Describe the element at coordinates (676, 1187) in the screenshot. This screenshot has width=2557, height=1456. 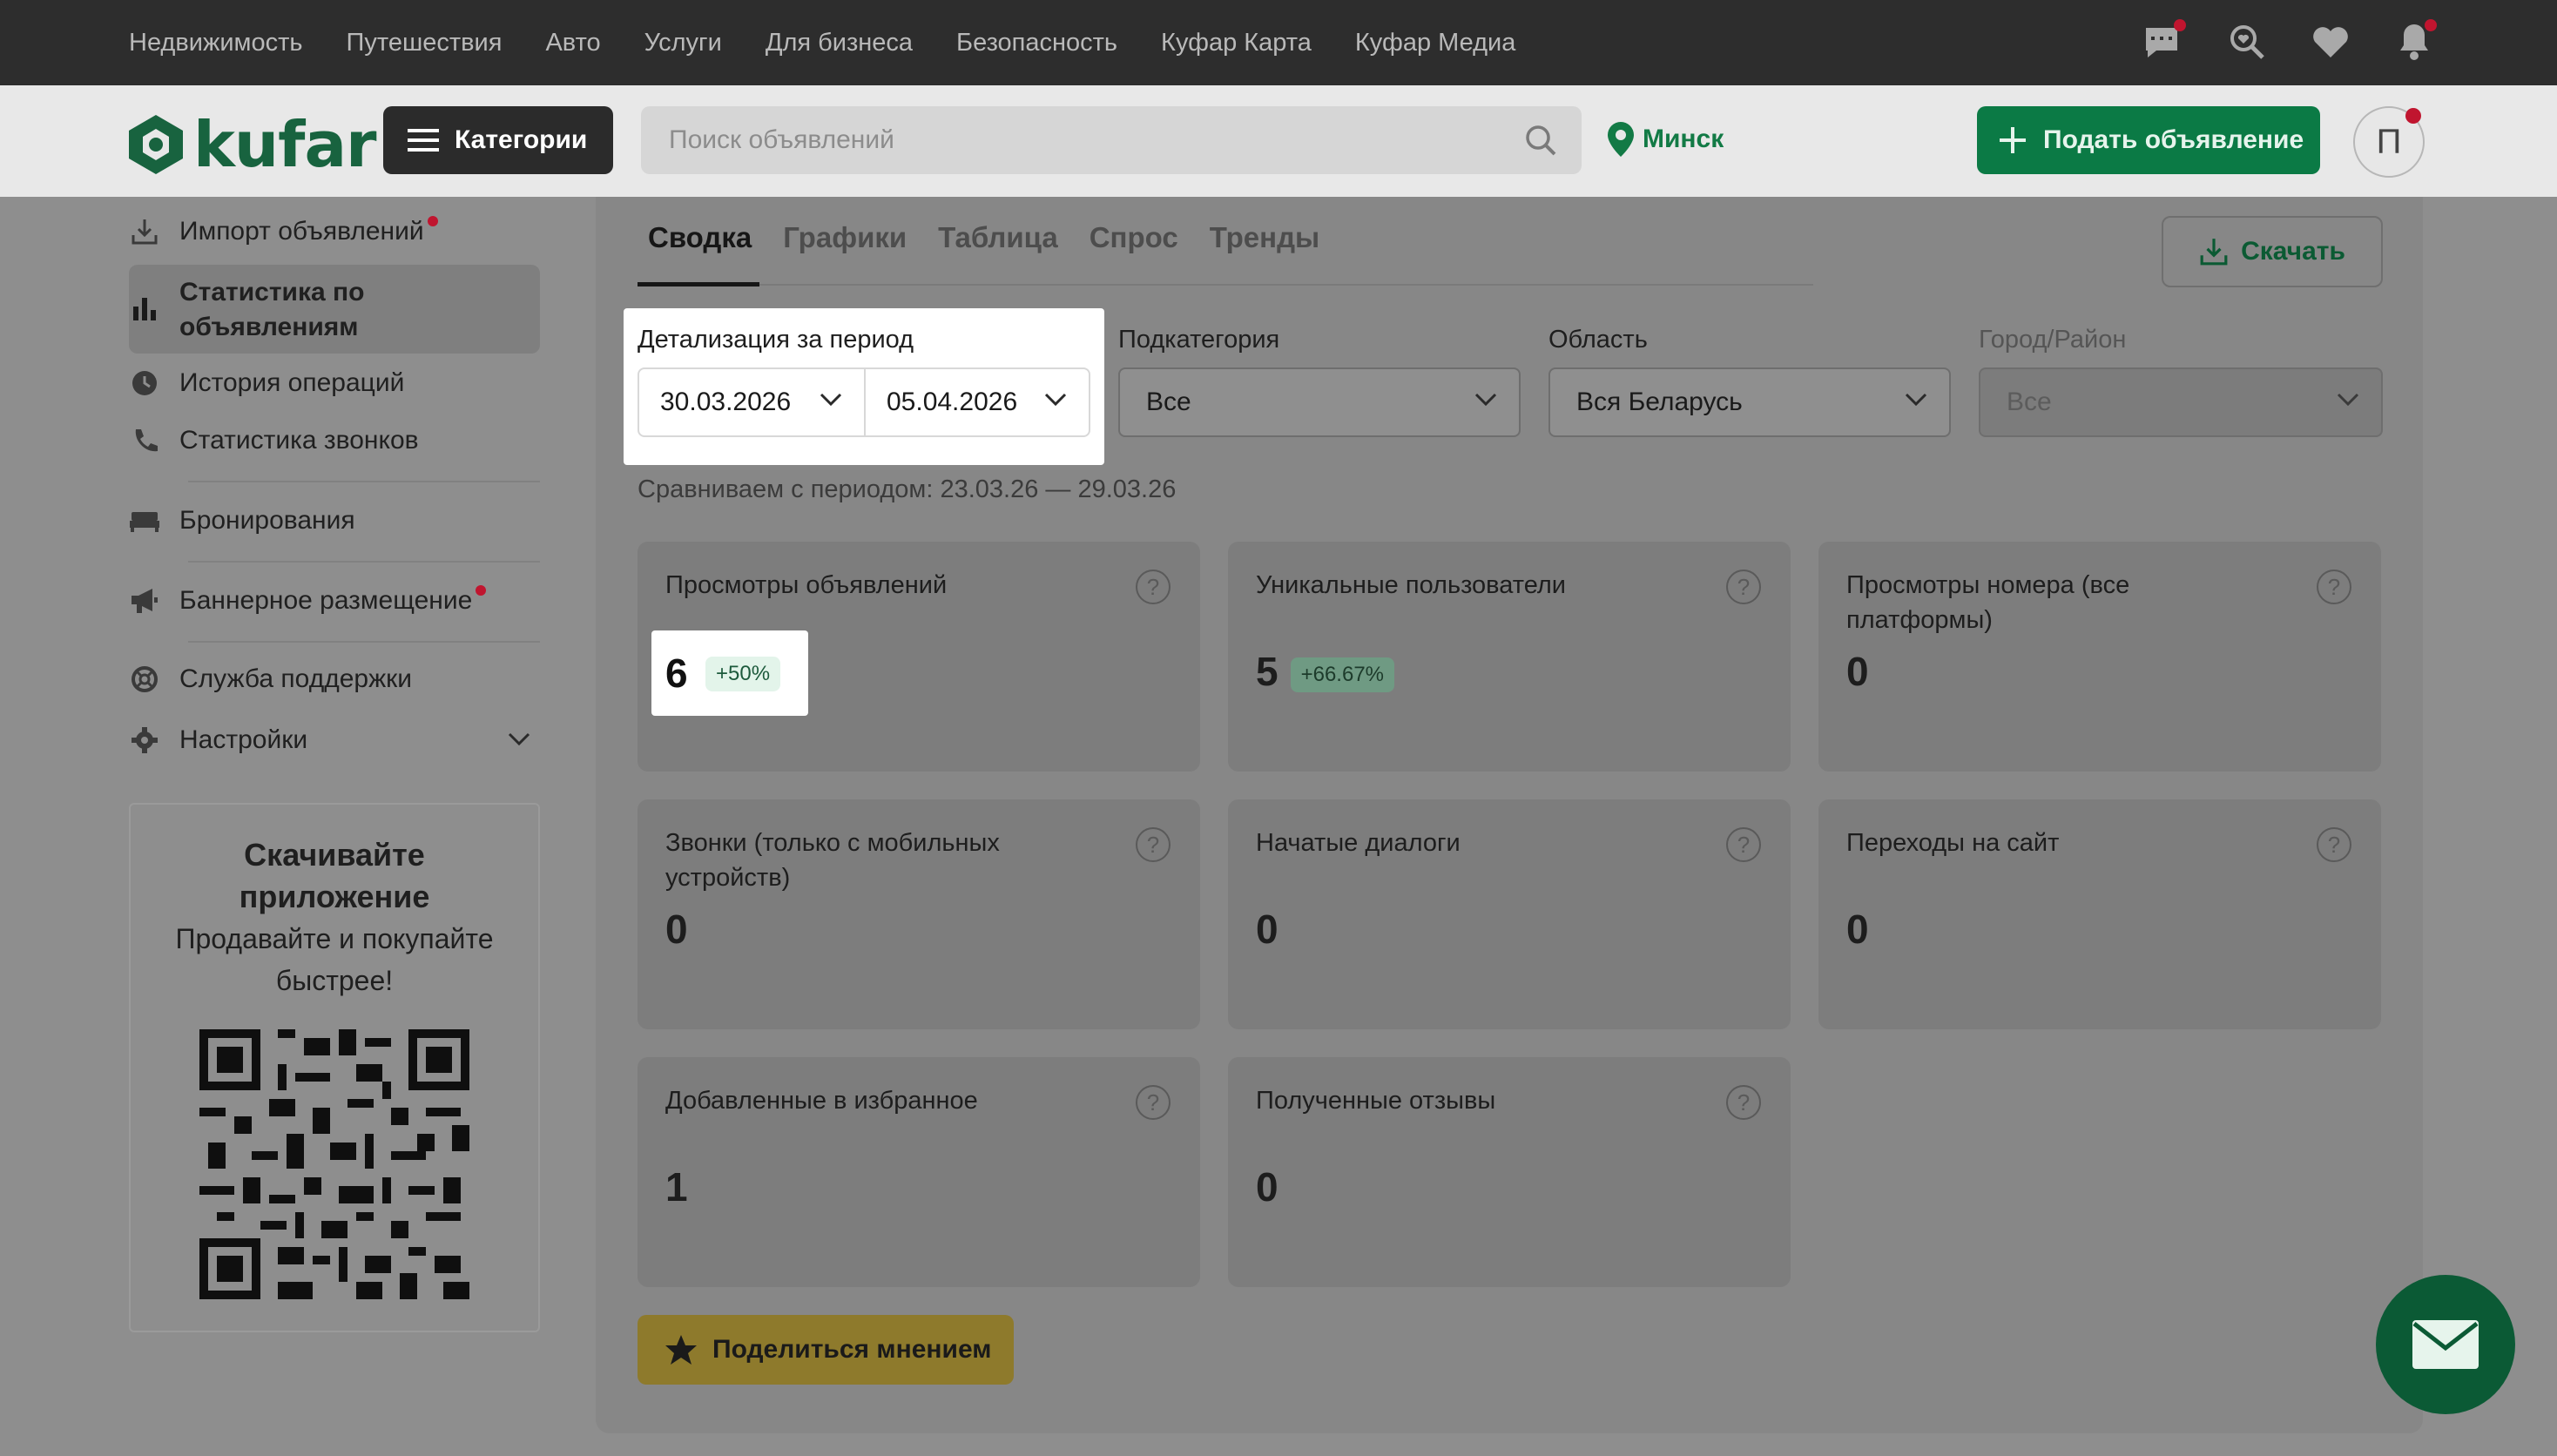
I see `stat-card-value: 1` at that location.